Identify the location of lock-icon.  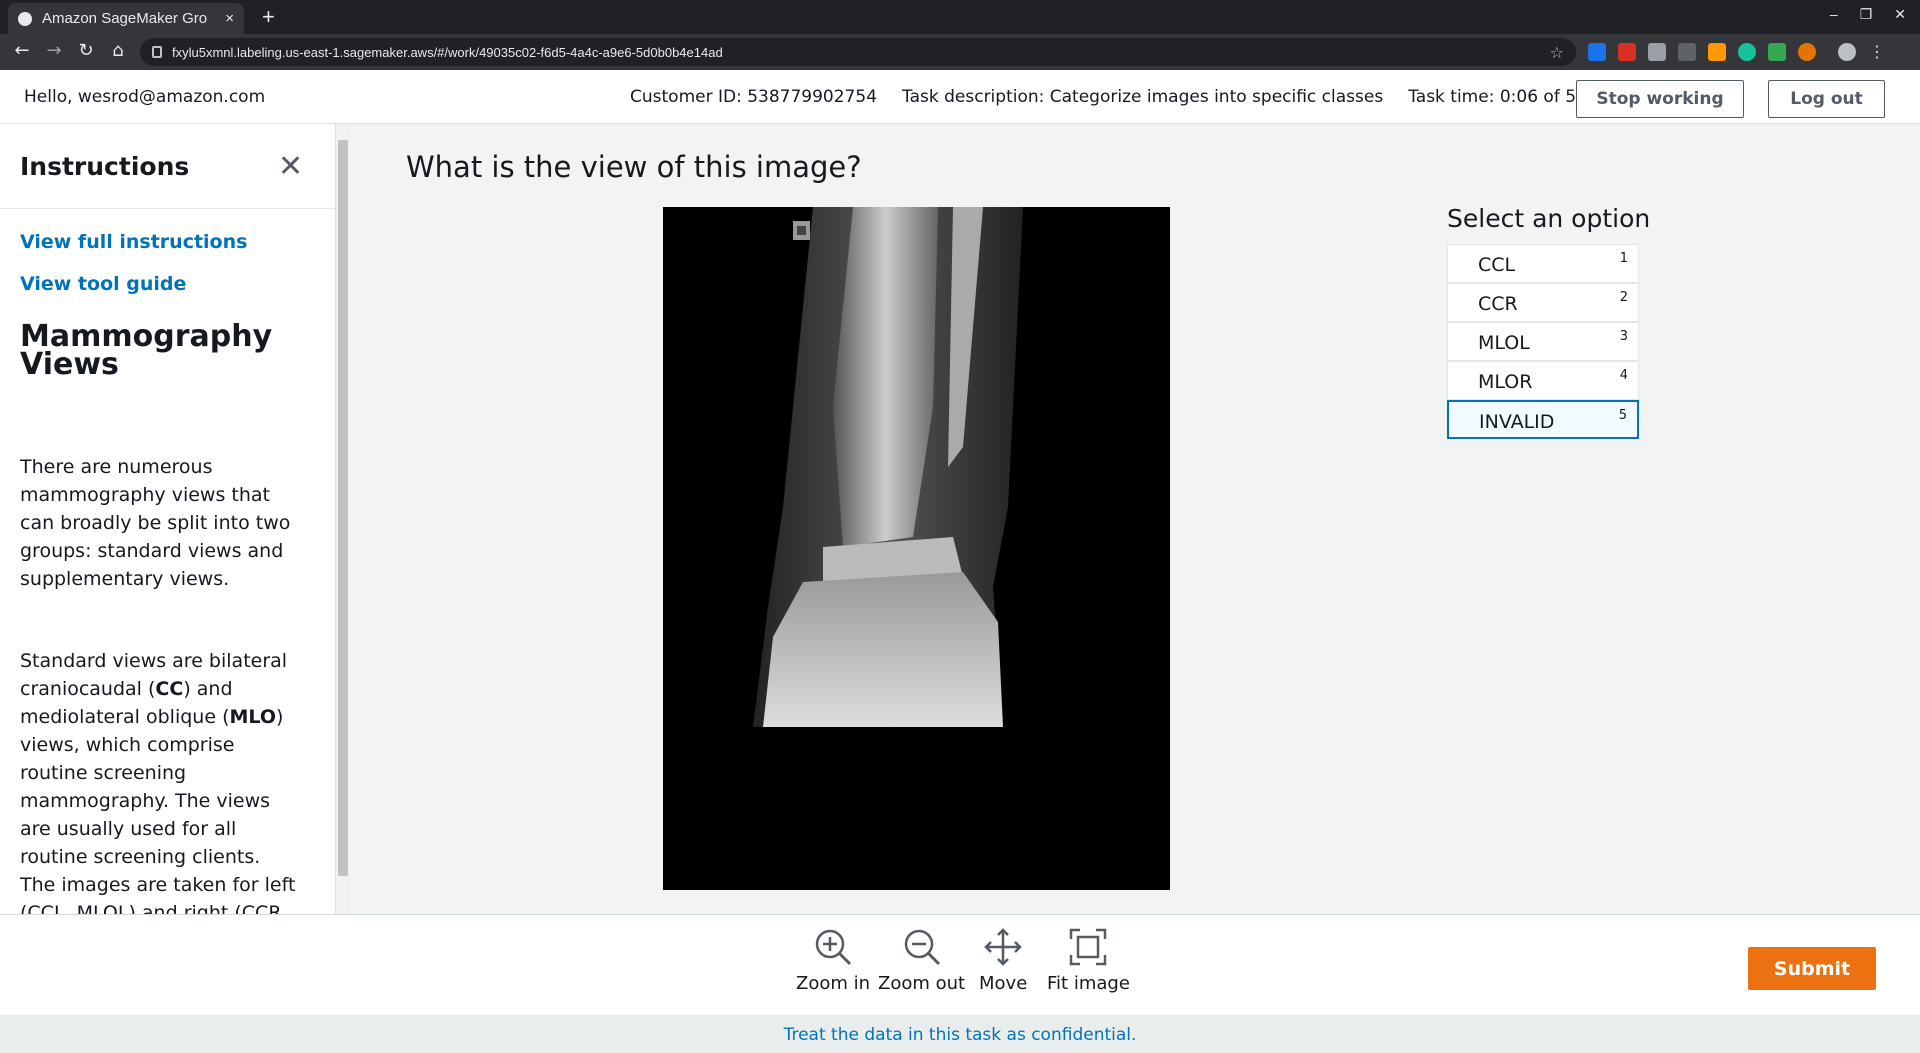
(157, 52).